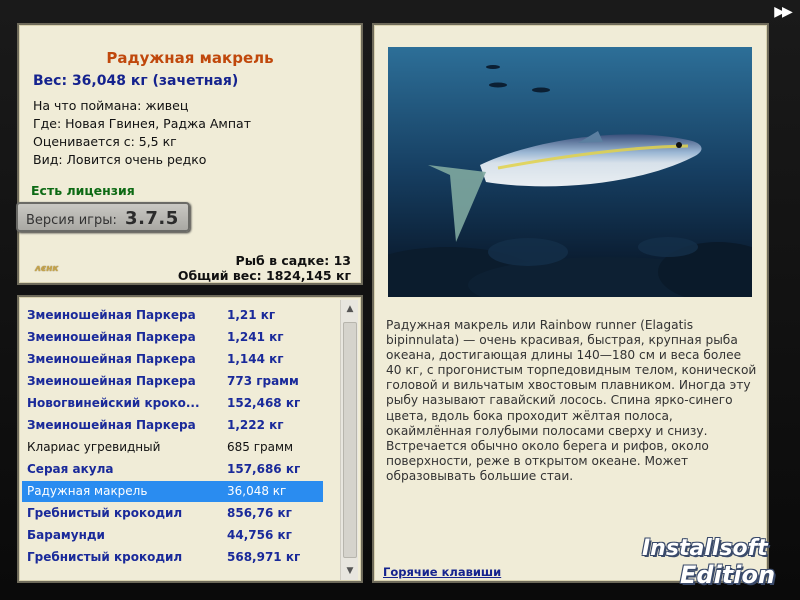 The width and height of the screenshot is (800, 600). I want to click on catch-fish-weight: 856,76 кг, so click(259, 513).